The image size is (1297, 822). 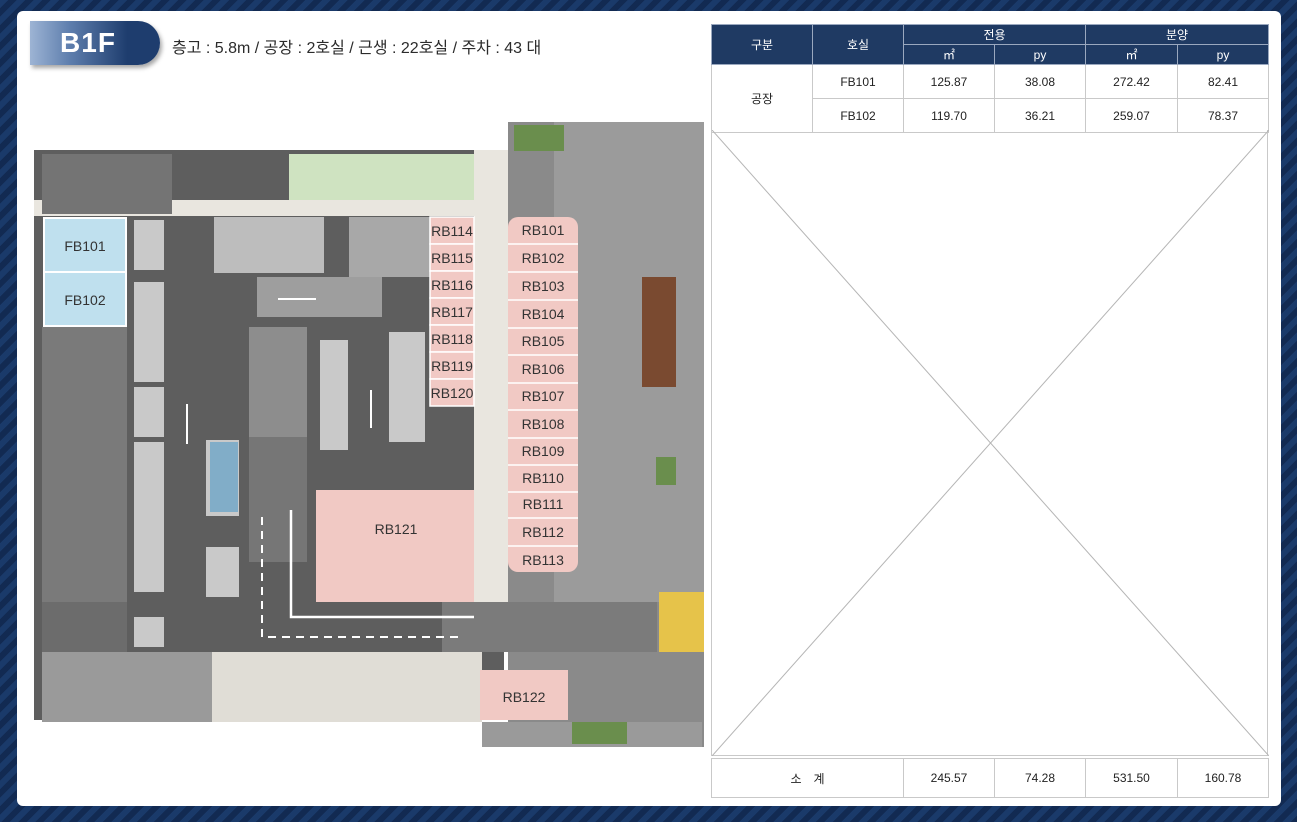 What do you see at coordinates (1131, 54) in the screenshot?
I see `th-sale-sqm: ㎡` at bounding box center [1131, 54].